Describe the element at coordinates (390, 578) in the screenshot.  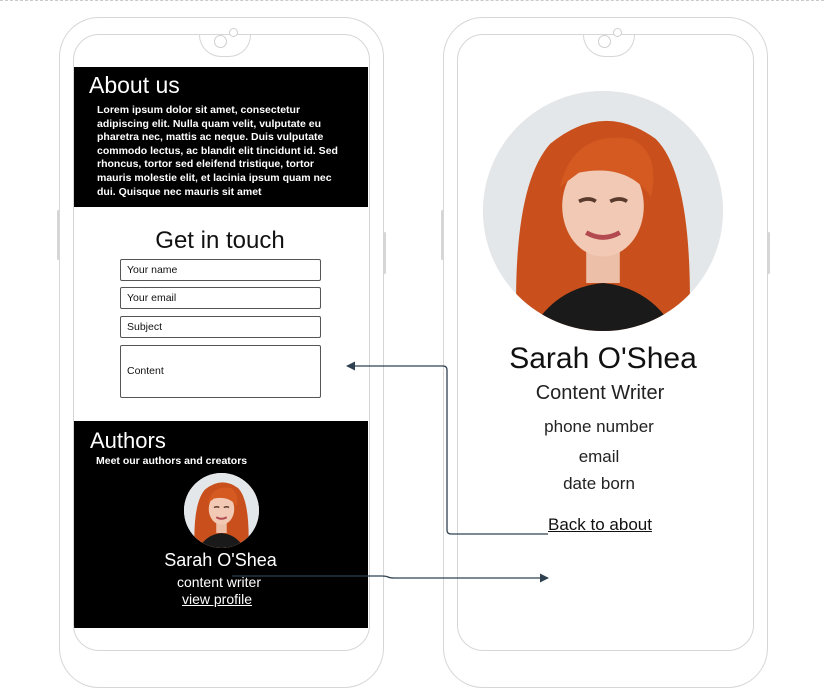
I see `arrow-view-profile` at that location.